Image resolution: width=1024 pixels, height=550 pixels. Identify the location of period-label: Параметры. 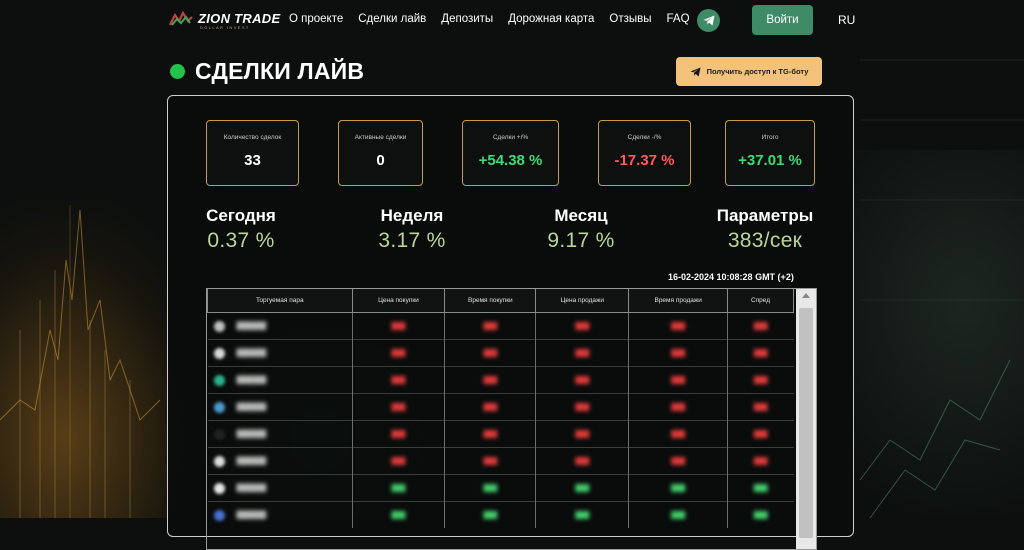
(765, 215).